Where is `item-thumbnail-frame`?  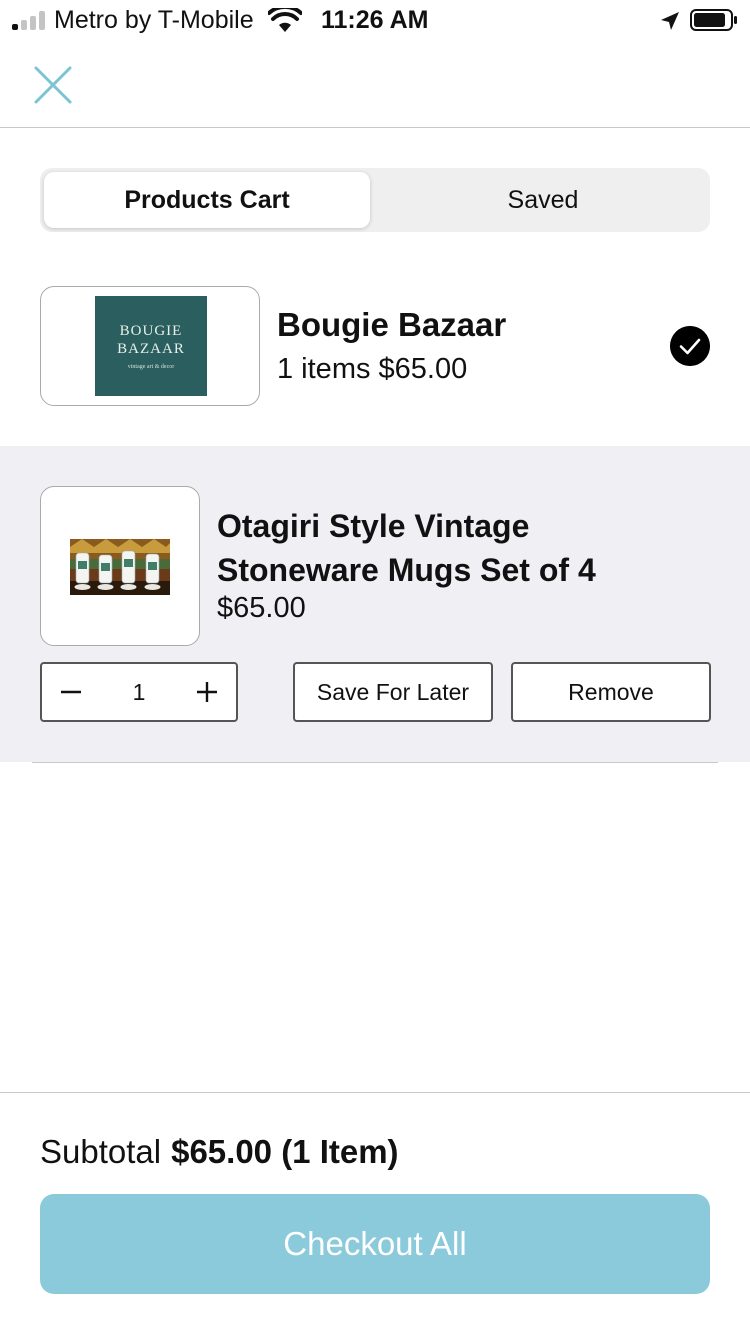
item-thumbnail-frame is located at coordinates (120, 566).